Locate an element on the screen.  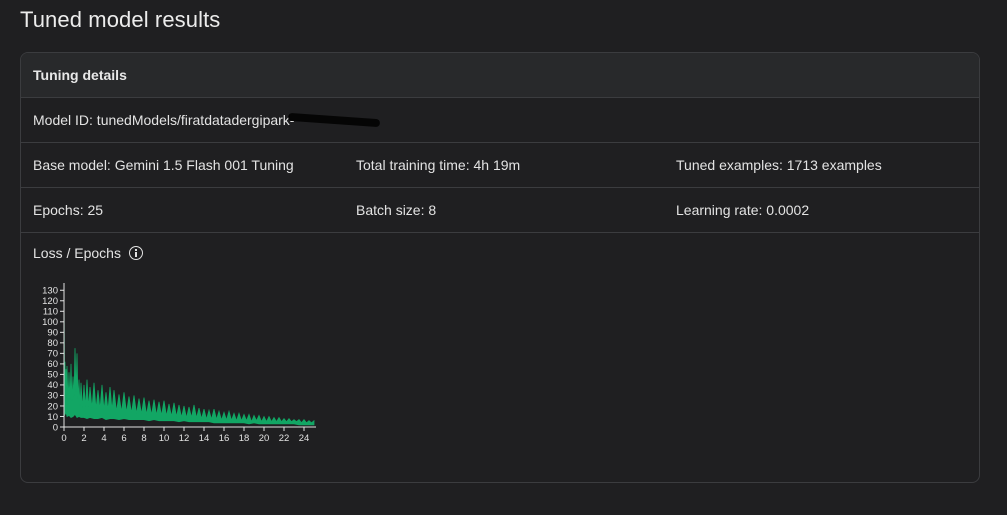
chart-title: Loss / Epochs is located at coordinates (88, 253).